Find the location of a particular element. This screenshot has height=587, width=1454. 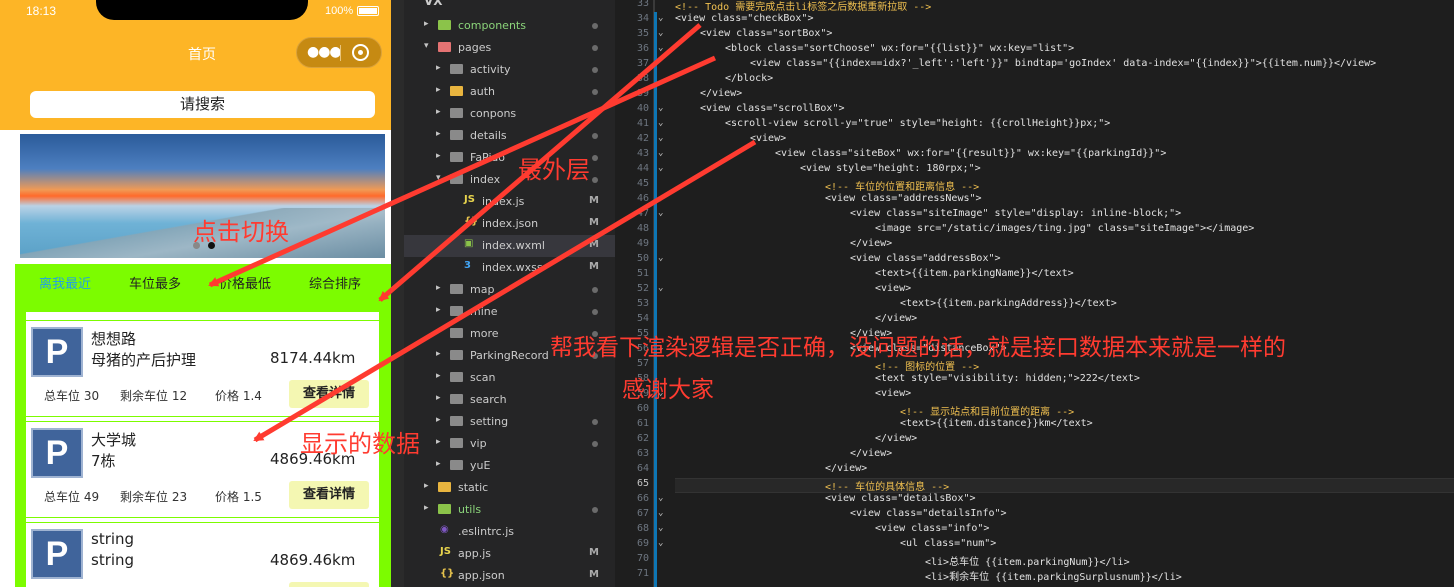

code-line: </block> is located at coordinates (749, 78).